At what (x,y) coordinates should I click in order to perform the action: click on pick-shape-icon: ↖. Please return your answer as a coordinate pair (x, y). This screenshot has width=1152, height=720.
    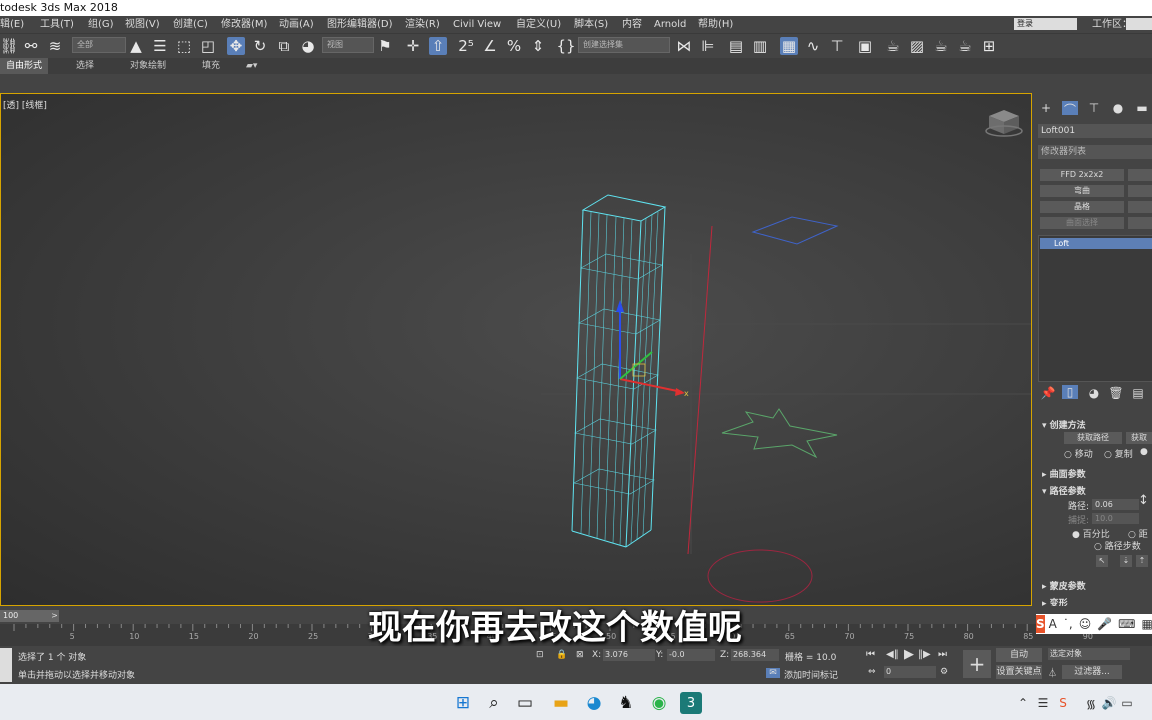
    Looking at the image, I should click on (1102, 561).